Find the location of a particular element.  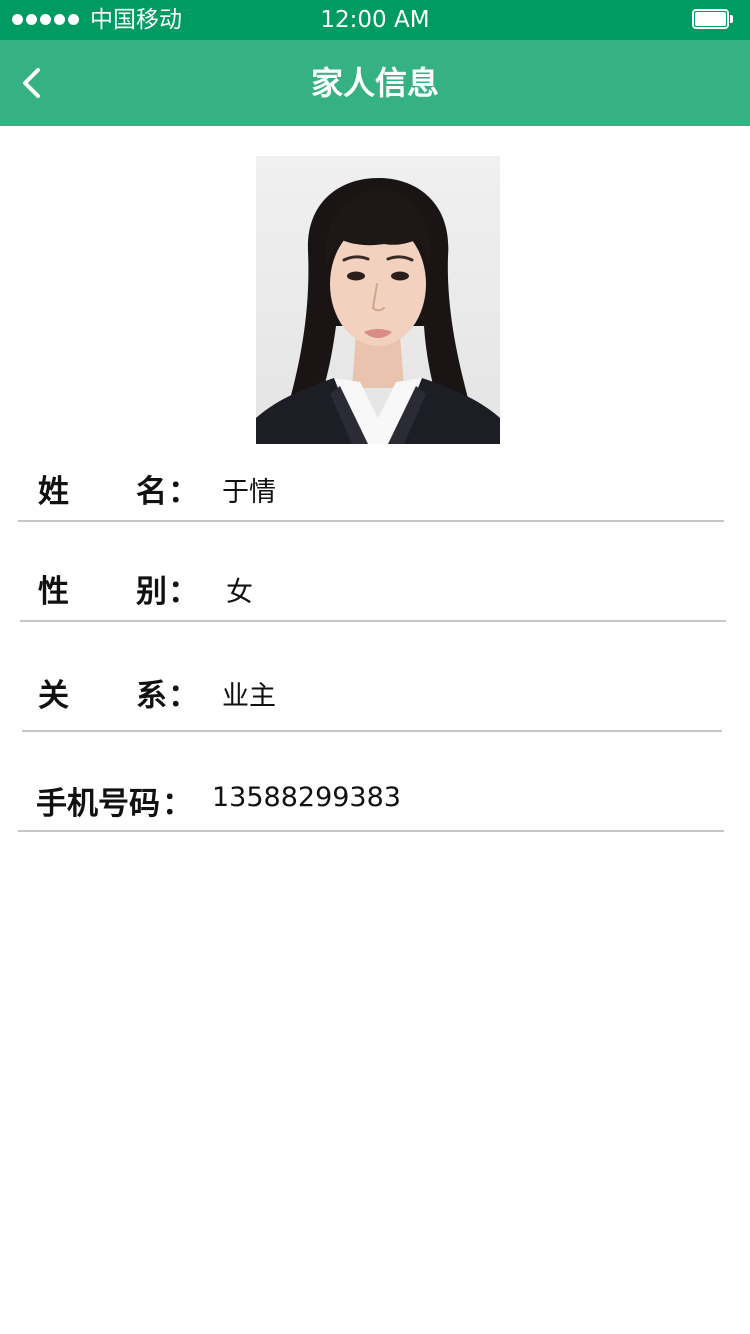

status-bar: 中国移动 12:00 AM is located at coordinates (375, 20).